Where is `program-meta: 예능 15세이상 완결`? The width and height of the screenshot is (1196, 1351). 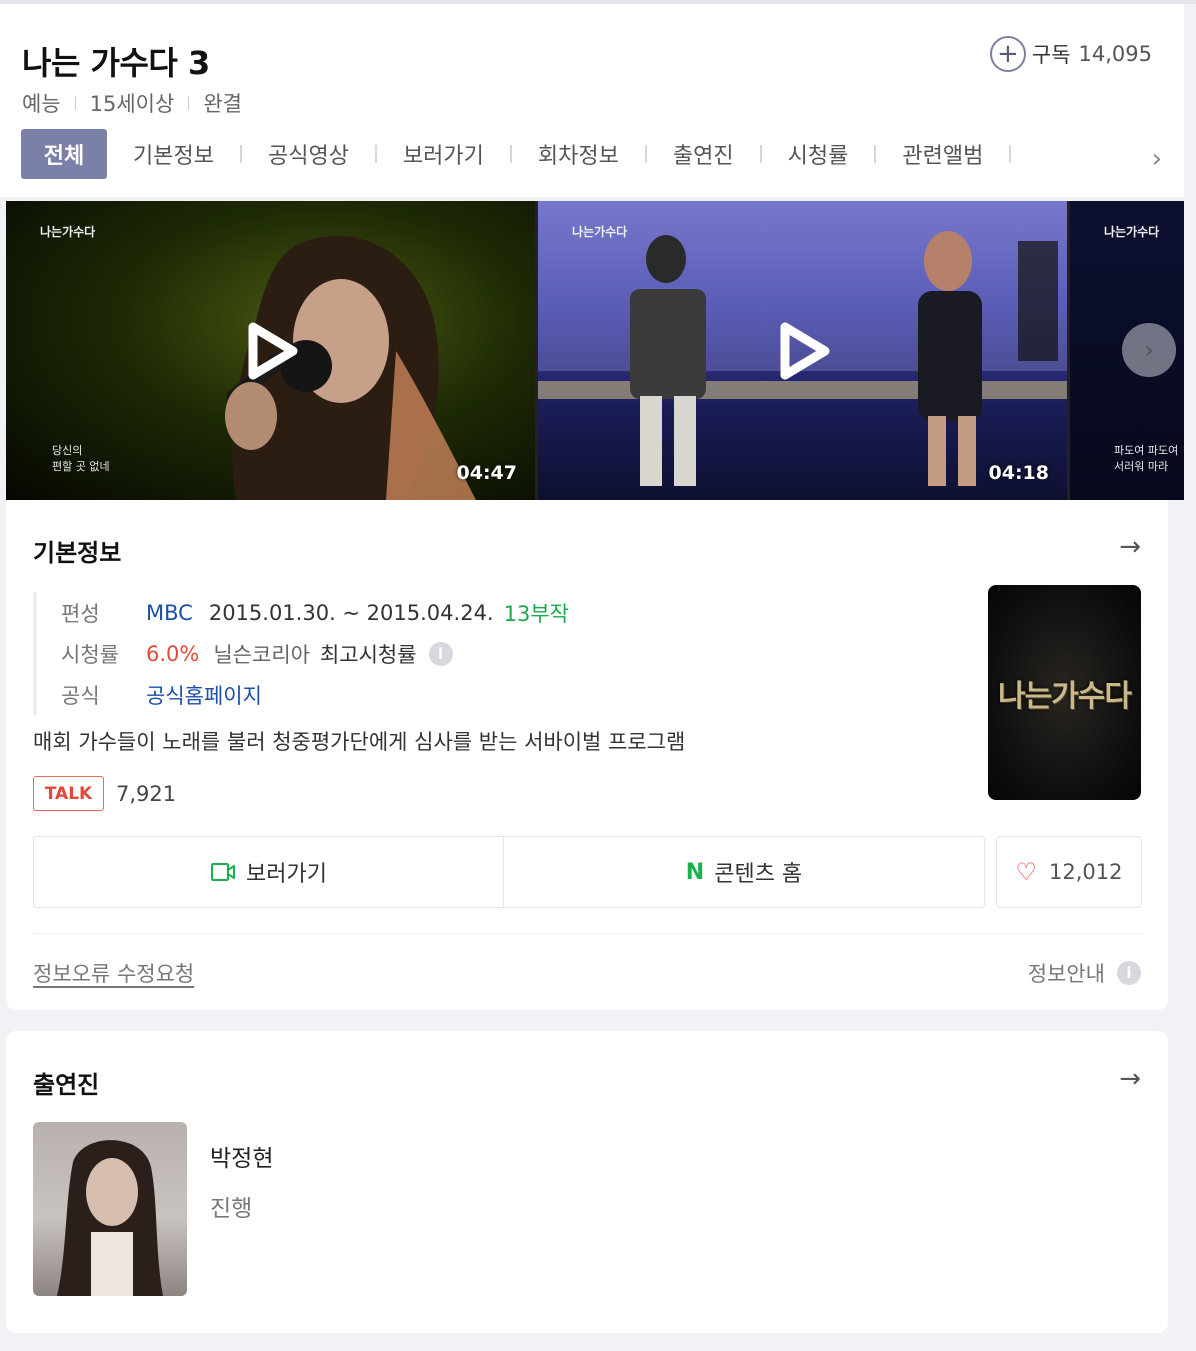
program-meta: 예능 15세이상 완결 is located at coordinates (132, 103).